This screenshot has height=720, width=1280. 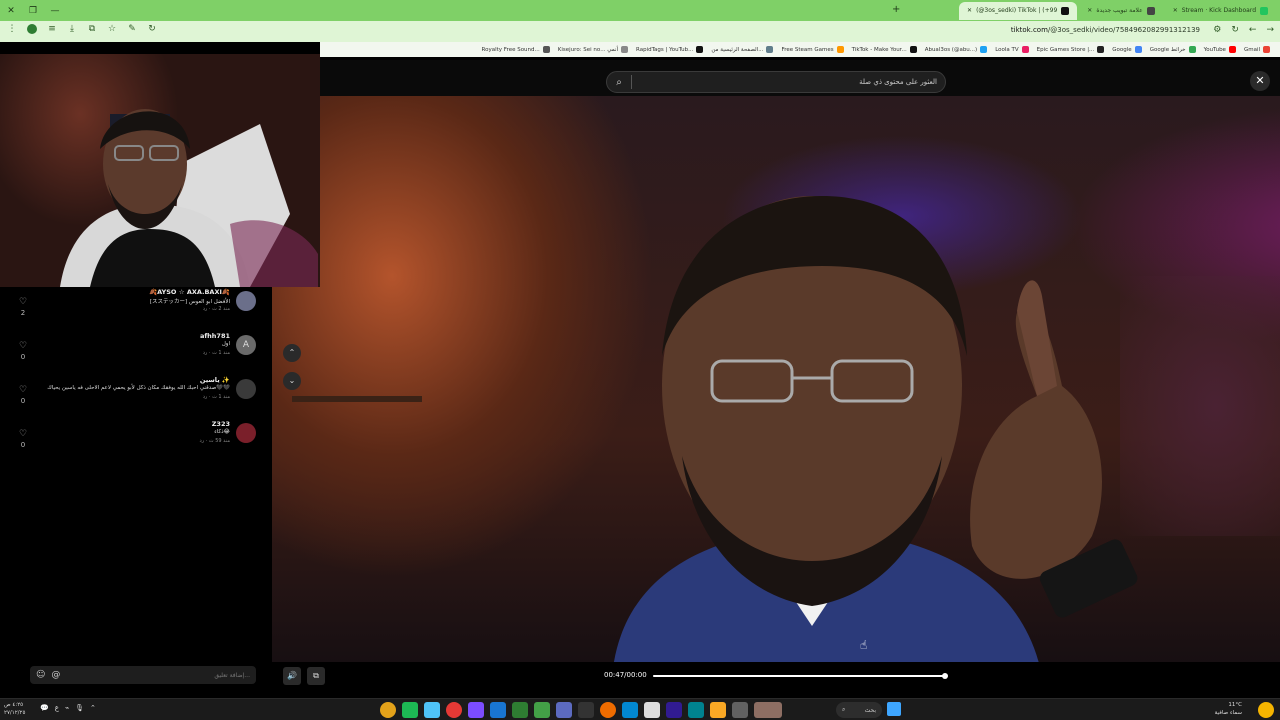 What do you see at coordinates (316, 676) in the screenshot?
I see `picture-in-picture-button: ⧉` at bounding box center [316, 676].